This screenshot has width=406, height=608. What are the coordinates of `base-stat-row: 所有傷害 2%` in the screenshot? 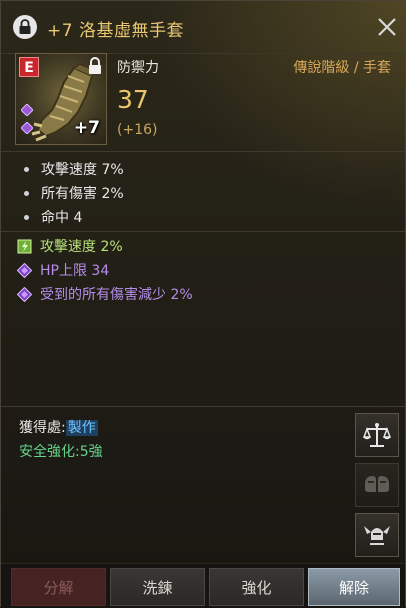 It's located at (62, 193).